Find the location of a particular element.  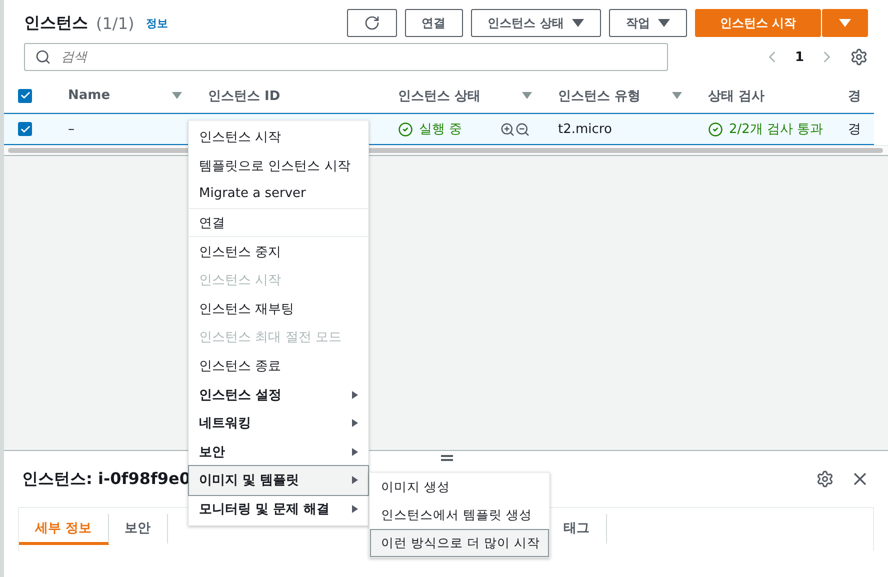

table-cell: – is located at coordinates (124, 129).